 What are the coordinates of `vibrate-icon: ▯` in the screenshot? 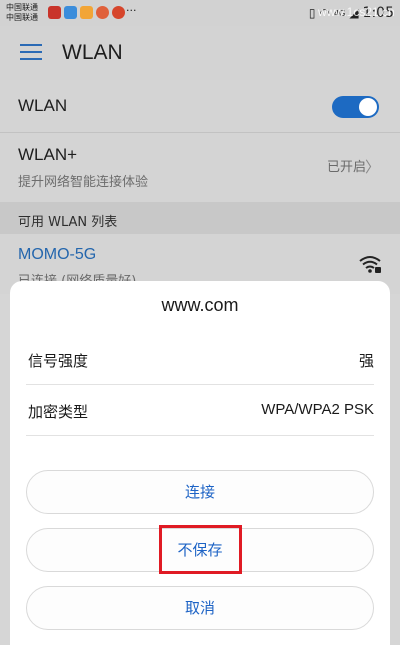 It's located at (312, 13).